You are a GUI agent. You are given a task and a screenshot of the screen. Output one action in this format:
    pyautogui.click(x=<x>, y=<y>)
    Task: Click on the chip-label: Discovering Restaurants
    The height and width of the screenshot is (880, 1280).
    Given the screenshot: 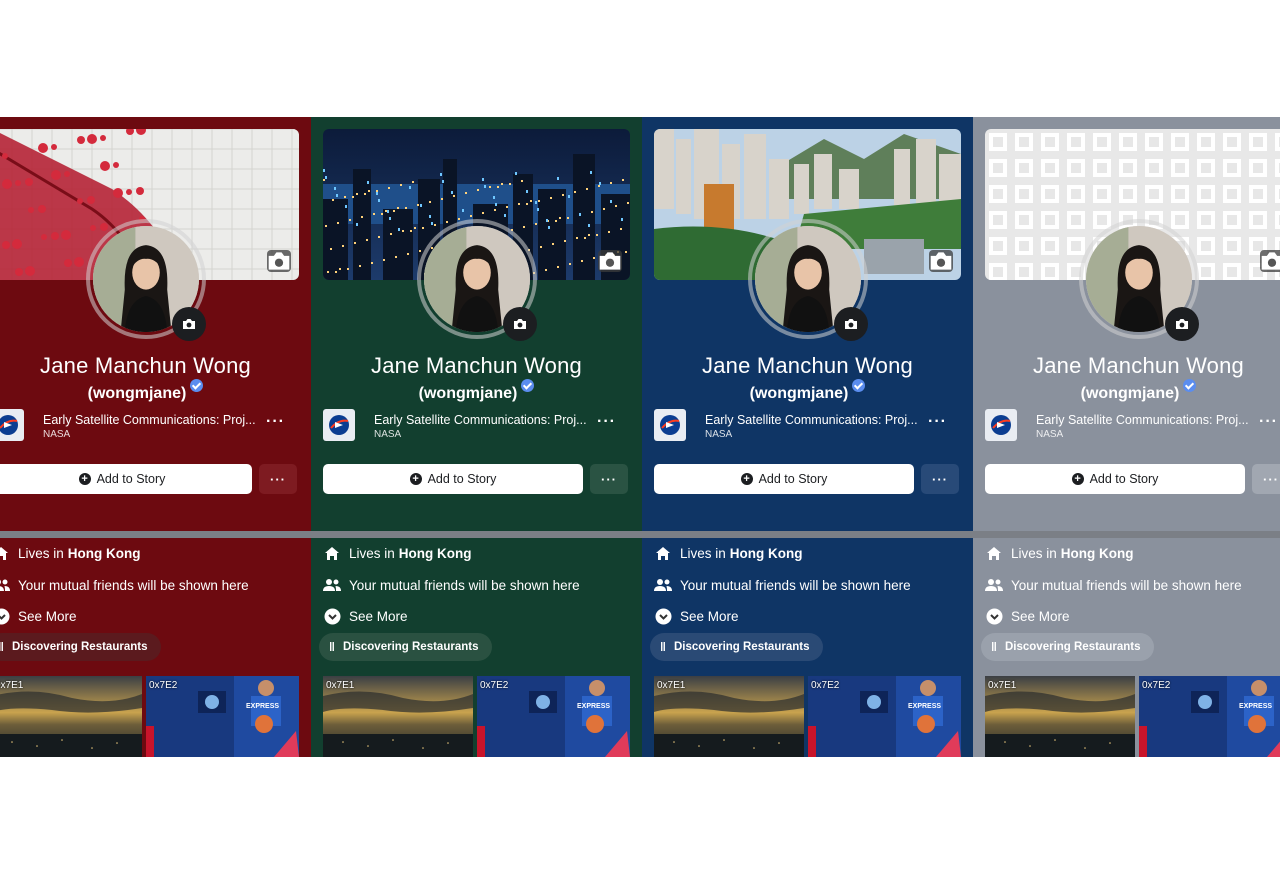 What is the action you would take?
    pyautogui.click(x=741, y=647)
    